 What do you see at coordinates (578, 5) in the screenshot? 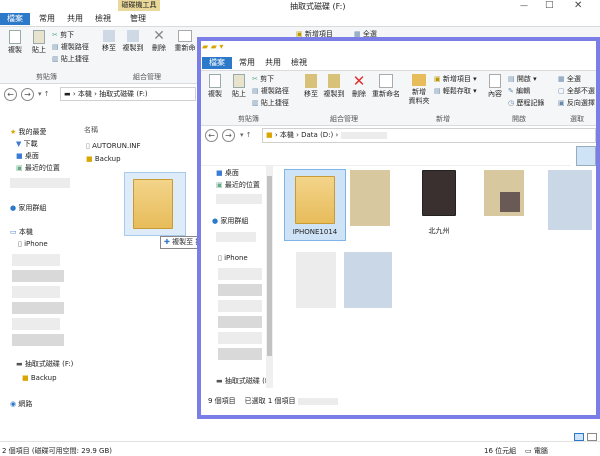
I see `back-close-icon: ✕` at bounding box center [578, 5].